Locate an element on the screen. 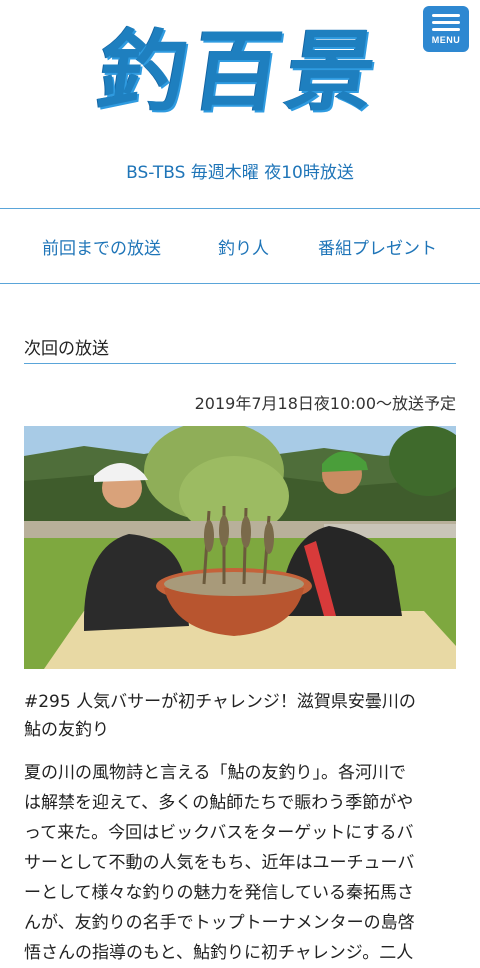  logo-text: 釣百景 is located at coordinates (240, 71).